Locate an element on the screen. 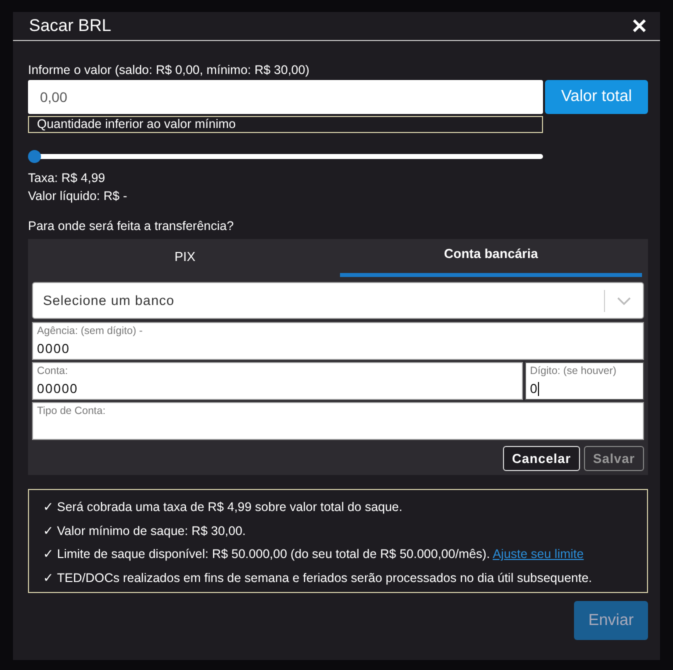  chevron-down-icon is located at coordinates (624, 300).